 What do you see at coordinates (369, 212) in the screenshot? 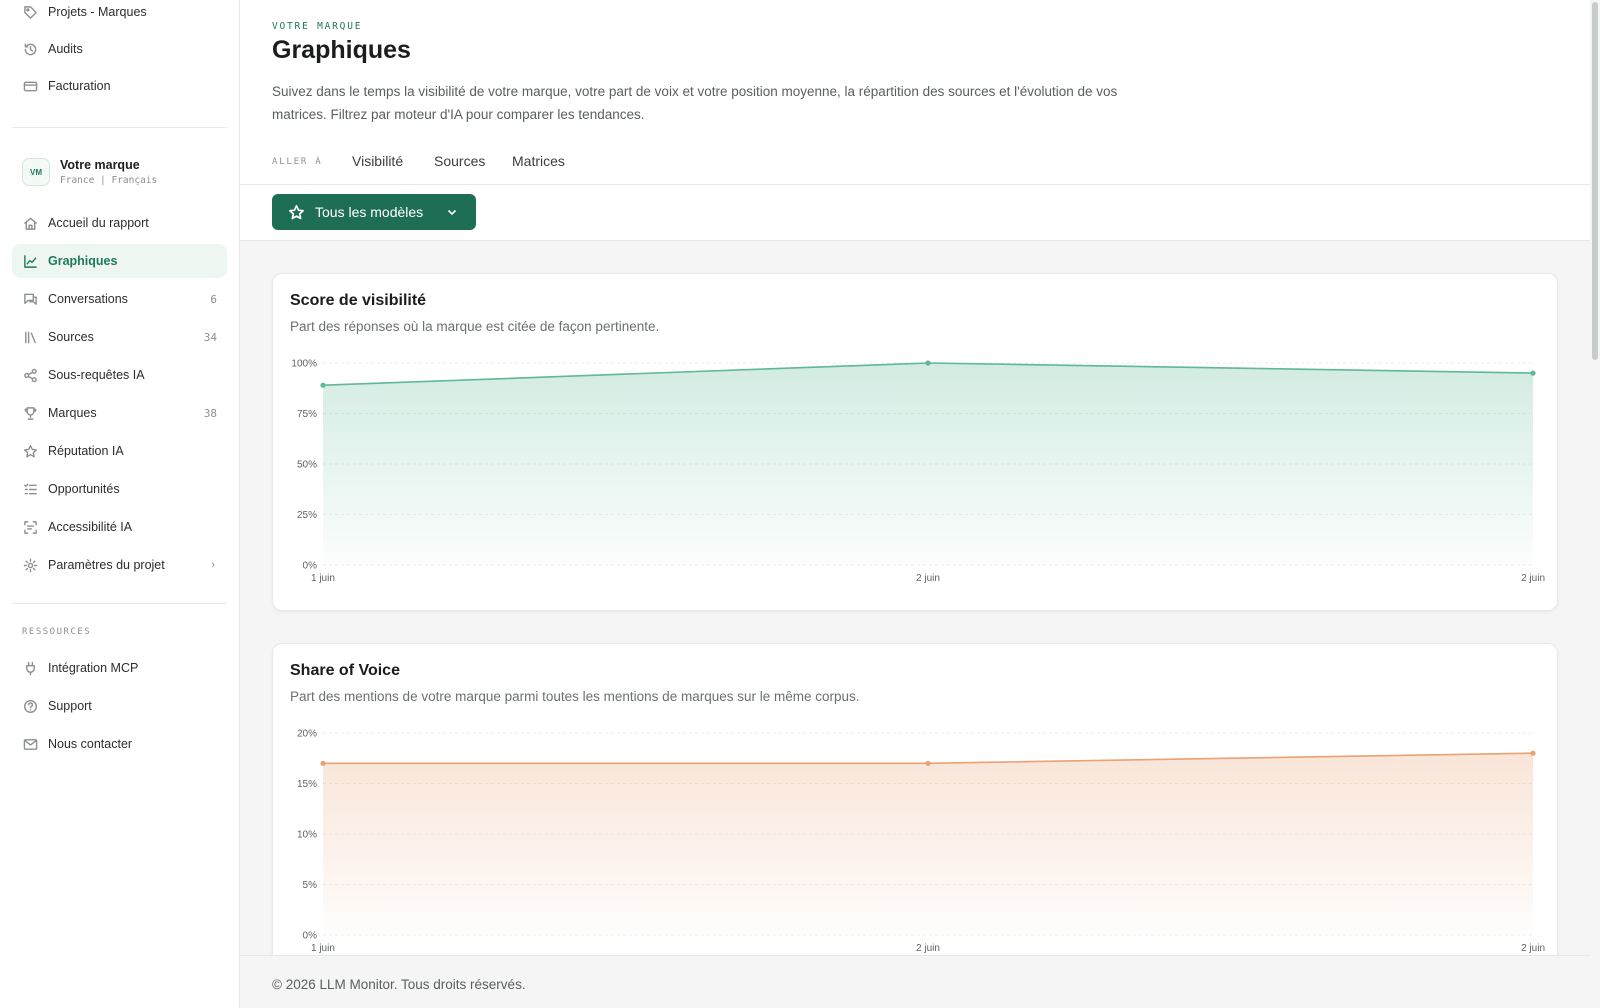
I see `model-filter-label: Tous les modèles` at bounding box center [369, 212].